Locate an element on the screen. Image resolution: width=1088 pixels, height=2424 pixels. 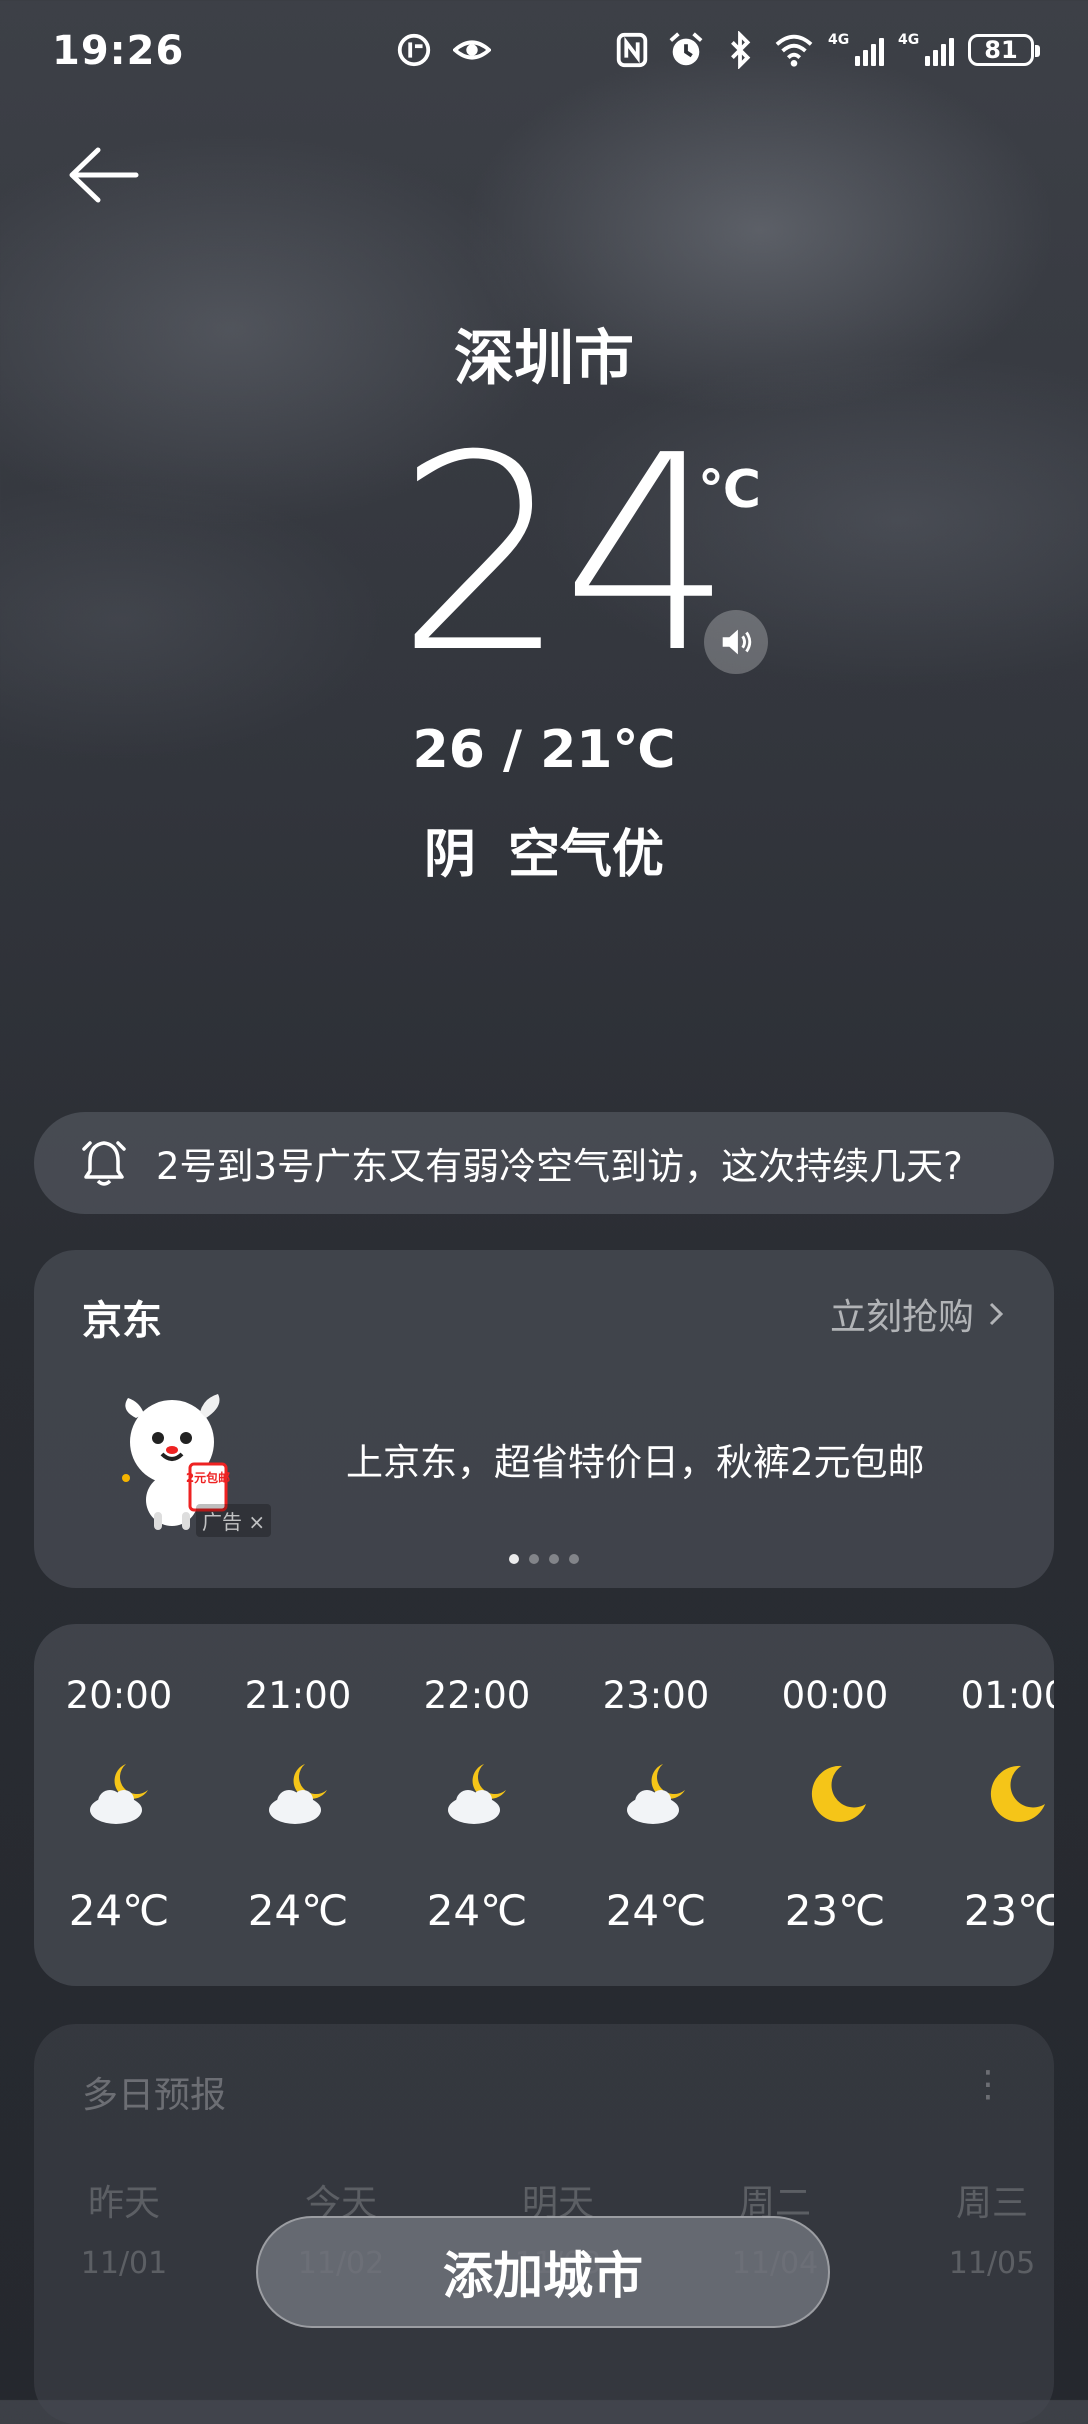
bell-icon is located at coordinates (104, 1163).